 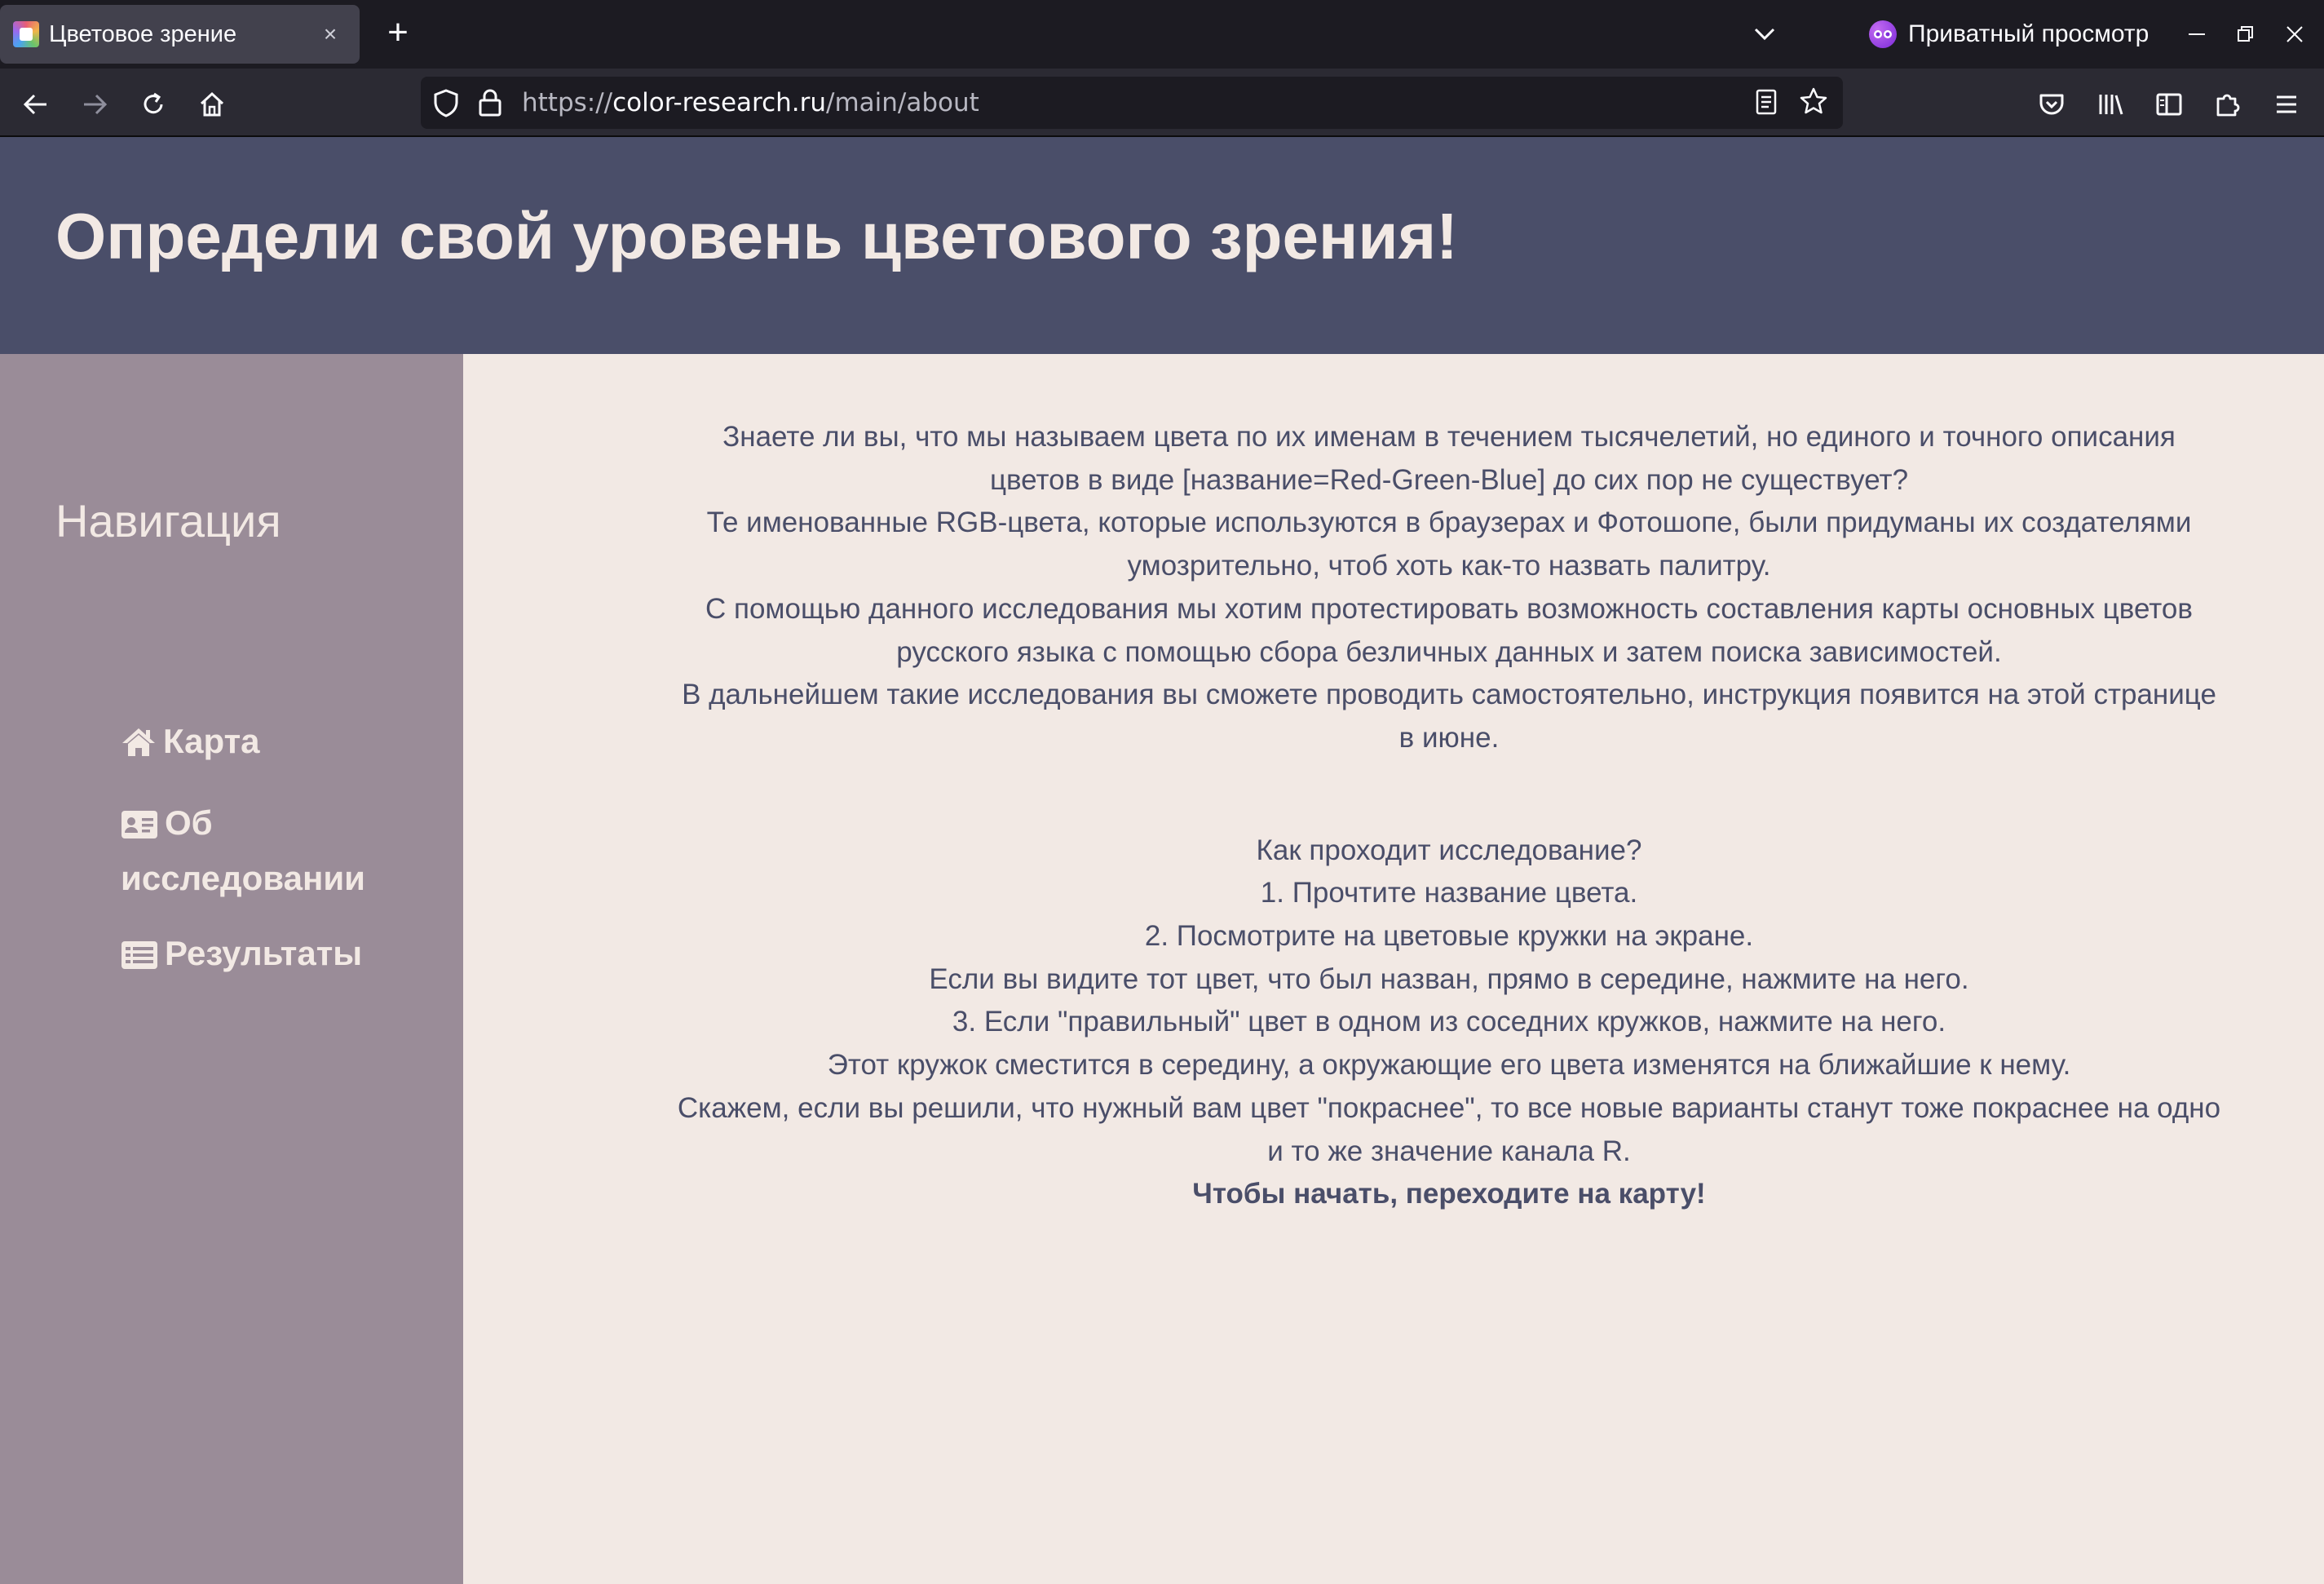 I want to click on browser-nav-bar: https://color-research.ru/main/about, so click(x=1162, y=103).